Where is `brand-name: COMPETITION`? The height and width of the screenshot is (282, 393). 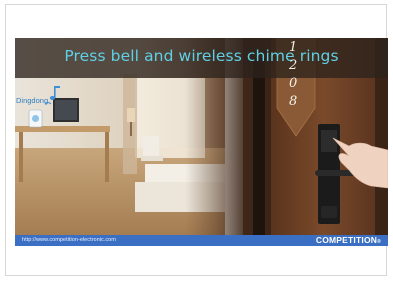 brand-name: COMPETITION is located at coordinates (346, 240).